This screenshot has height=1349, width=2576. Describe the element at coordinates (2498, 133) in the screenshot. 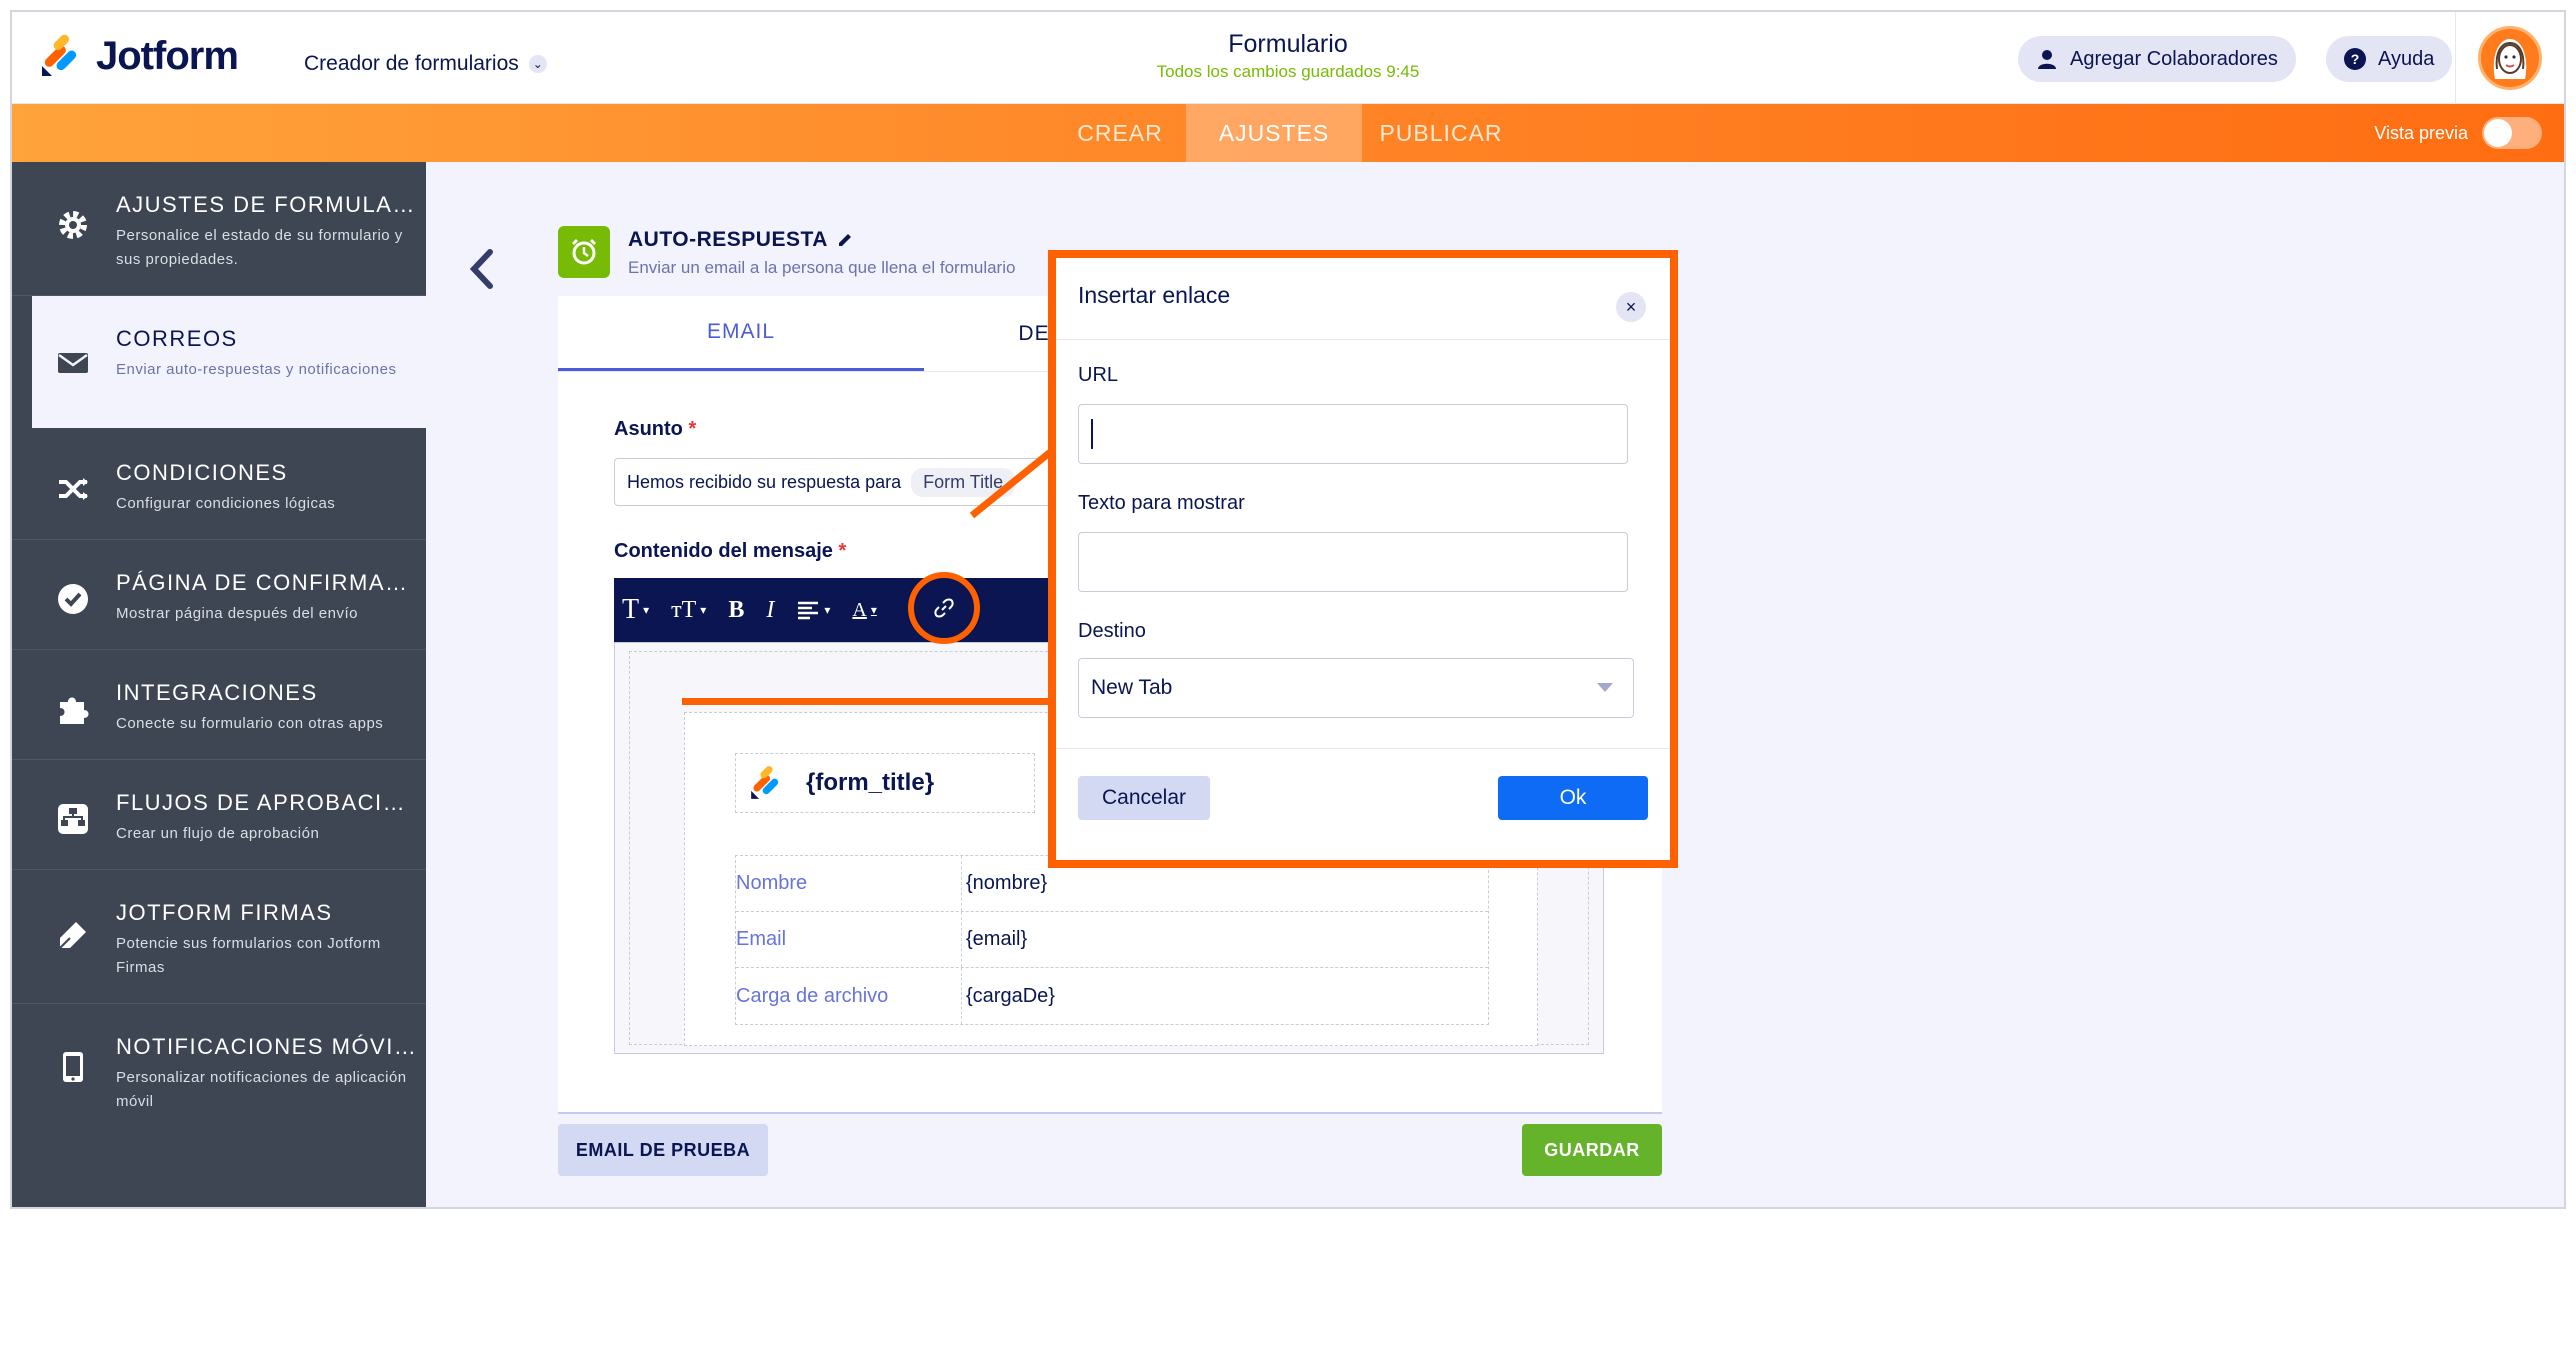

I see `toggle-knob` at that location.